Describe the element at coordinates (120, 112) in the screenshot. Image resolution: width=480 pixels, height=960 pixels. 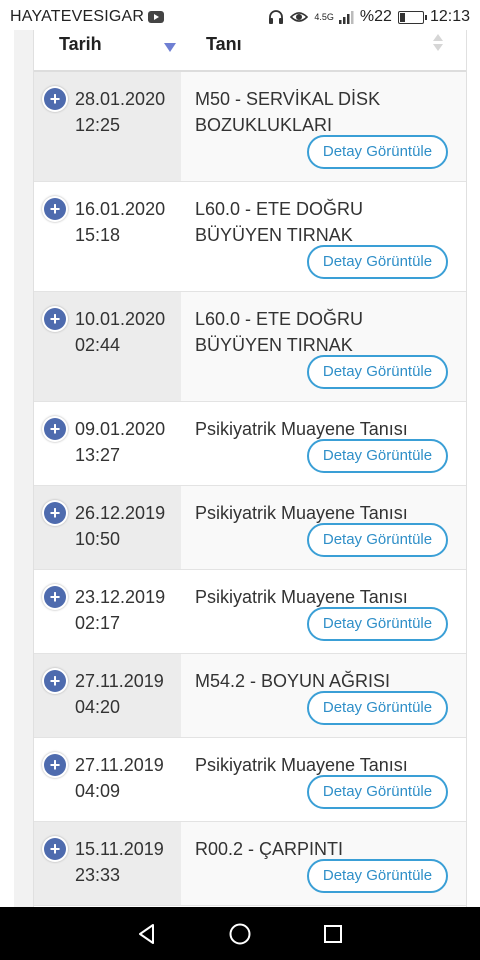
I see `date-value: 28.01.2020 12:25` at that location.